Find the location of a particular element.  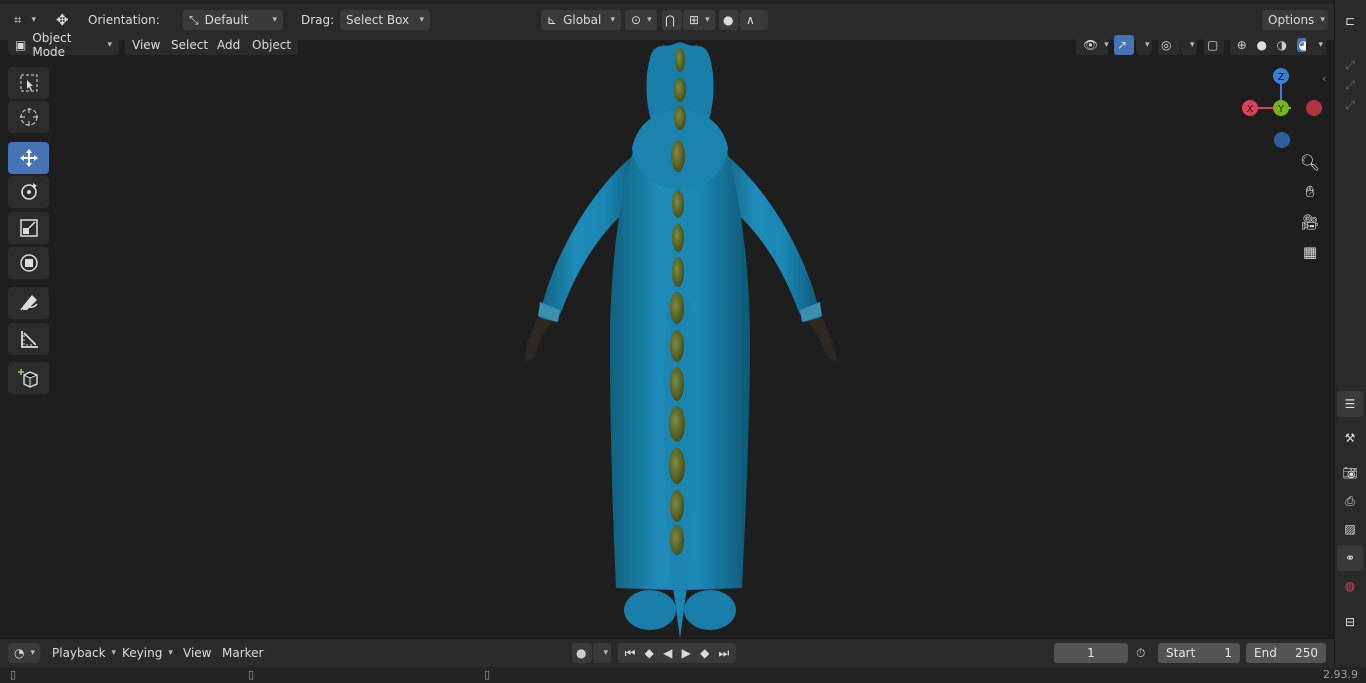

gizmo-dropdown: ▾ is located at coordinates (1144, 45).